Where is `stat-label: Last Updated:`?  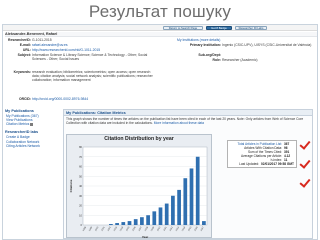 stat-label: Last Updated: is located at coordinates (249, 164).